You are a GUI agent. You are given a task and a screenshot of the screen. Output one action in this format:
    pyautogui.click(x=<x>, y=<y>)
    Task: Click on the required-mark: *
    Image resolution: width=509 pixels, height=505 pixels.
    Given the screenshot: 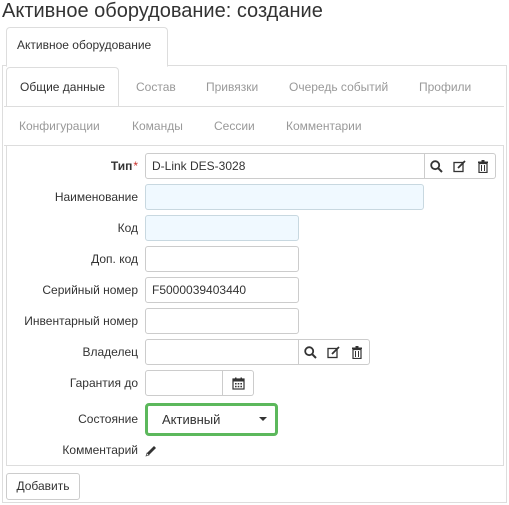 What is the action you would take?
    pyautogui.click(x=135, y=166)
    